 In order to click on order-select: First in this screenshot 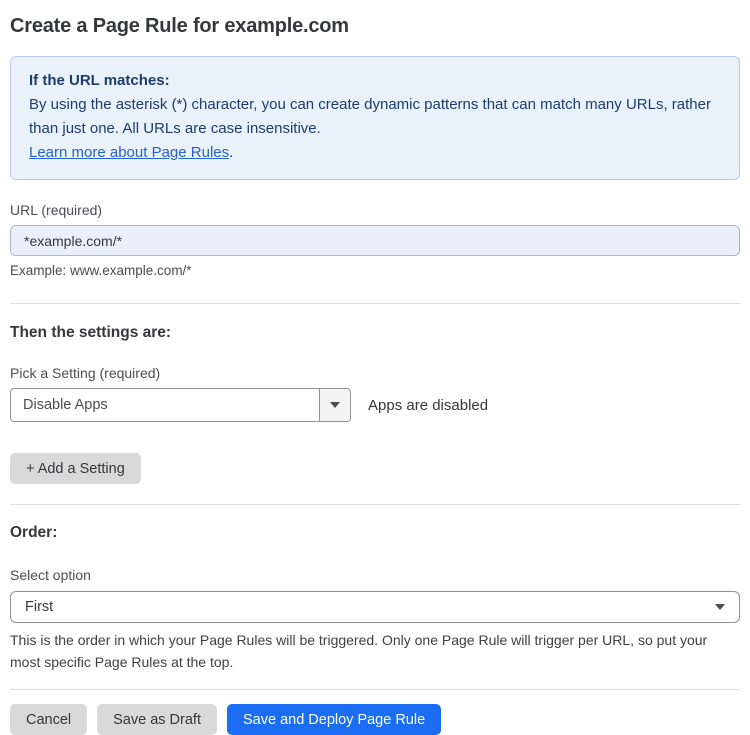, I will do `click(375, 607)`.